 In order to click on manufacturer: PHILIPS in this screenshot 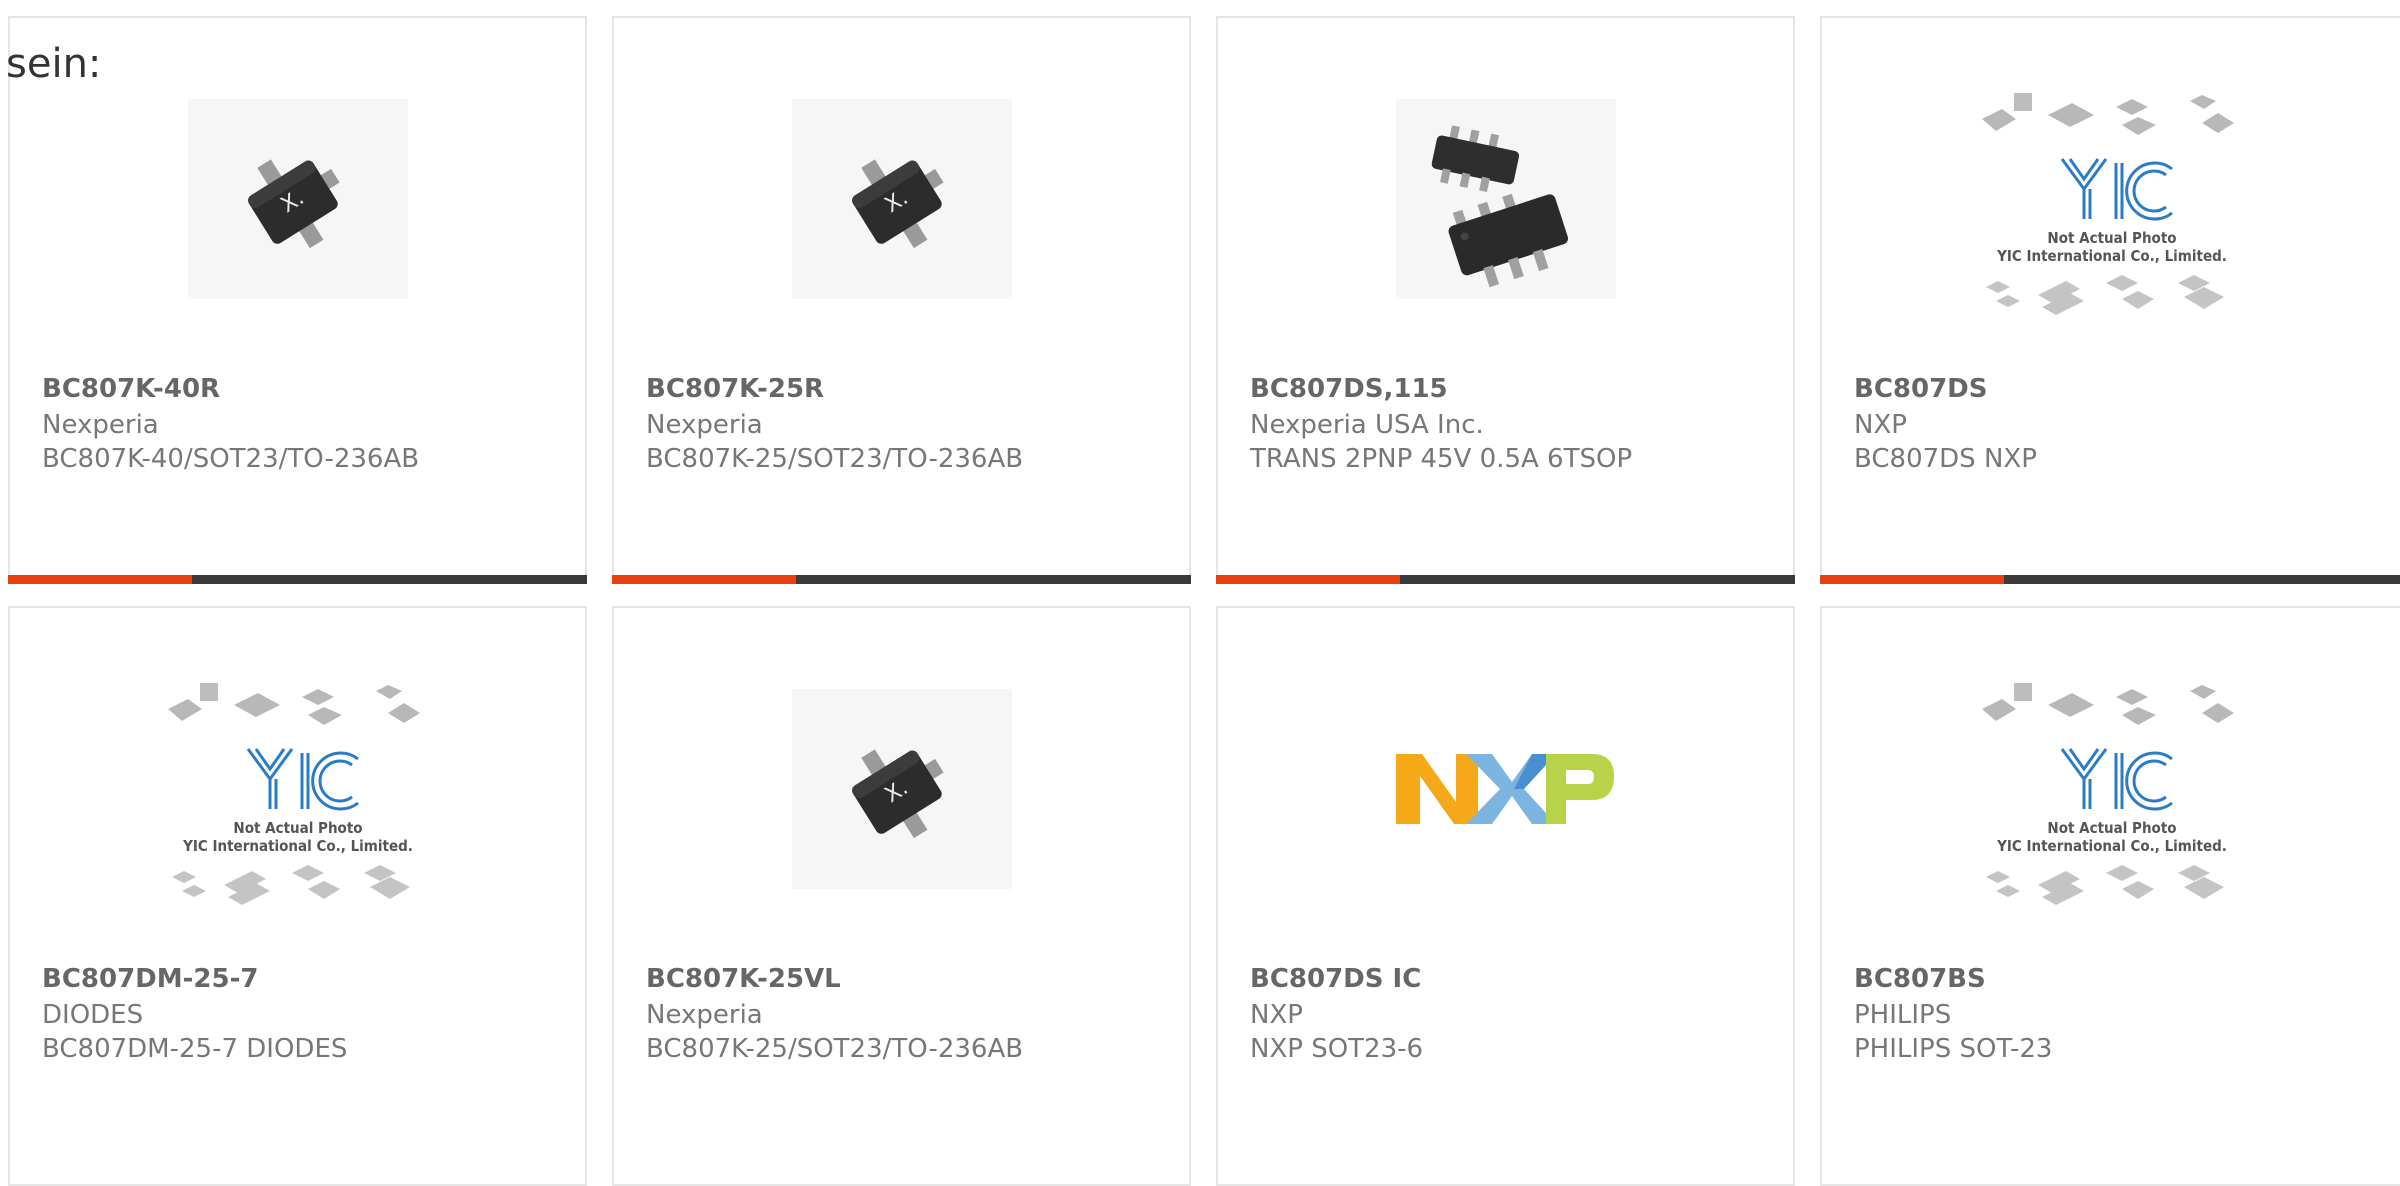, I will do `click(1903, 1015)`.